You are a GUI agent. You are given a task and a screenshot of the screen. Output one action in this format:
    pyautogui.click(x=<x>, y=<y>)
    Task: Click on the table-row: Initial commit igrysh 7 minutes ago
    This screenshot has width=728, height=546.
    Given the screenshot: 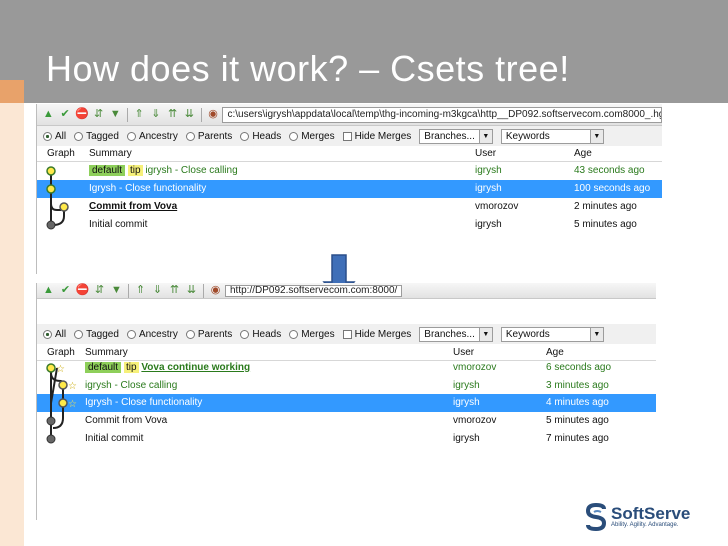 What is the action you would take?
    pyautogui.click(x=346, y=439)
    